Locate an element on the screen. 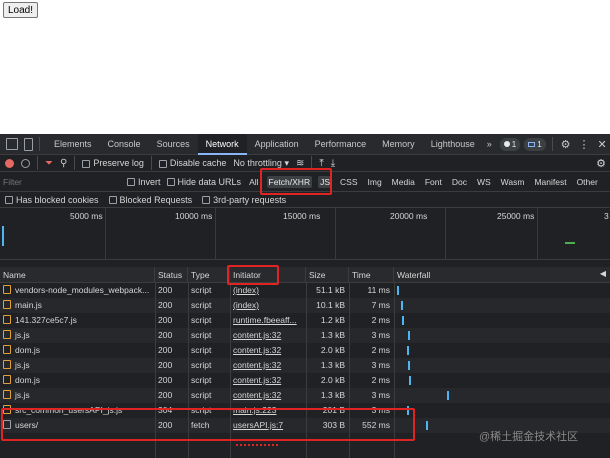  close-devtools-icon: ✕ is located at coordinates (602, 144).